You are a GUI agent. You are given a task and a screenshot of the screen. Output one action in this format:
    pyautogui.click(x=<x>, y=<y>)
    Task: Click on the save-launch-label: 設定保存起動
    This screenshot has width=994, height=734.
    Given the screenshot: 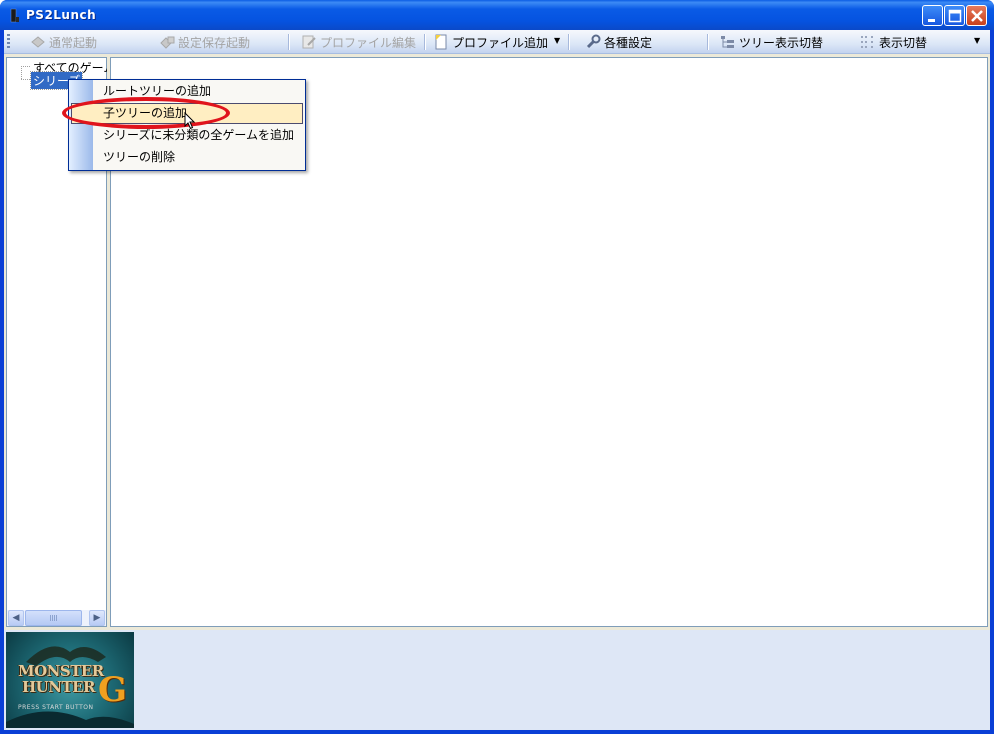 What is the action you would take?
    pyautogui.click(x=214, y=42)
    